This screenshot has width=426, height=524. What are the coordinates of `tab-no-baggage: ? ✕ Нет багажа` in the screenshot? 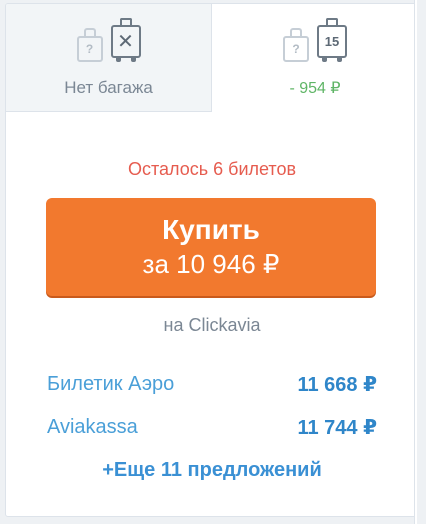 It's located at (109, 58).